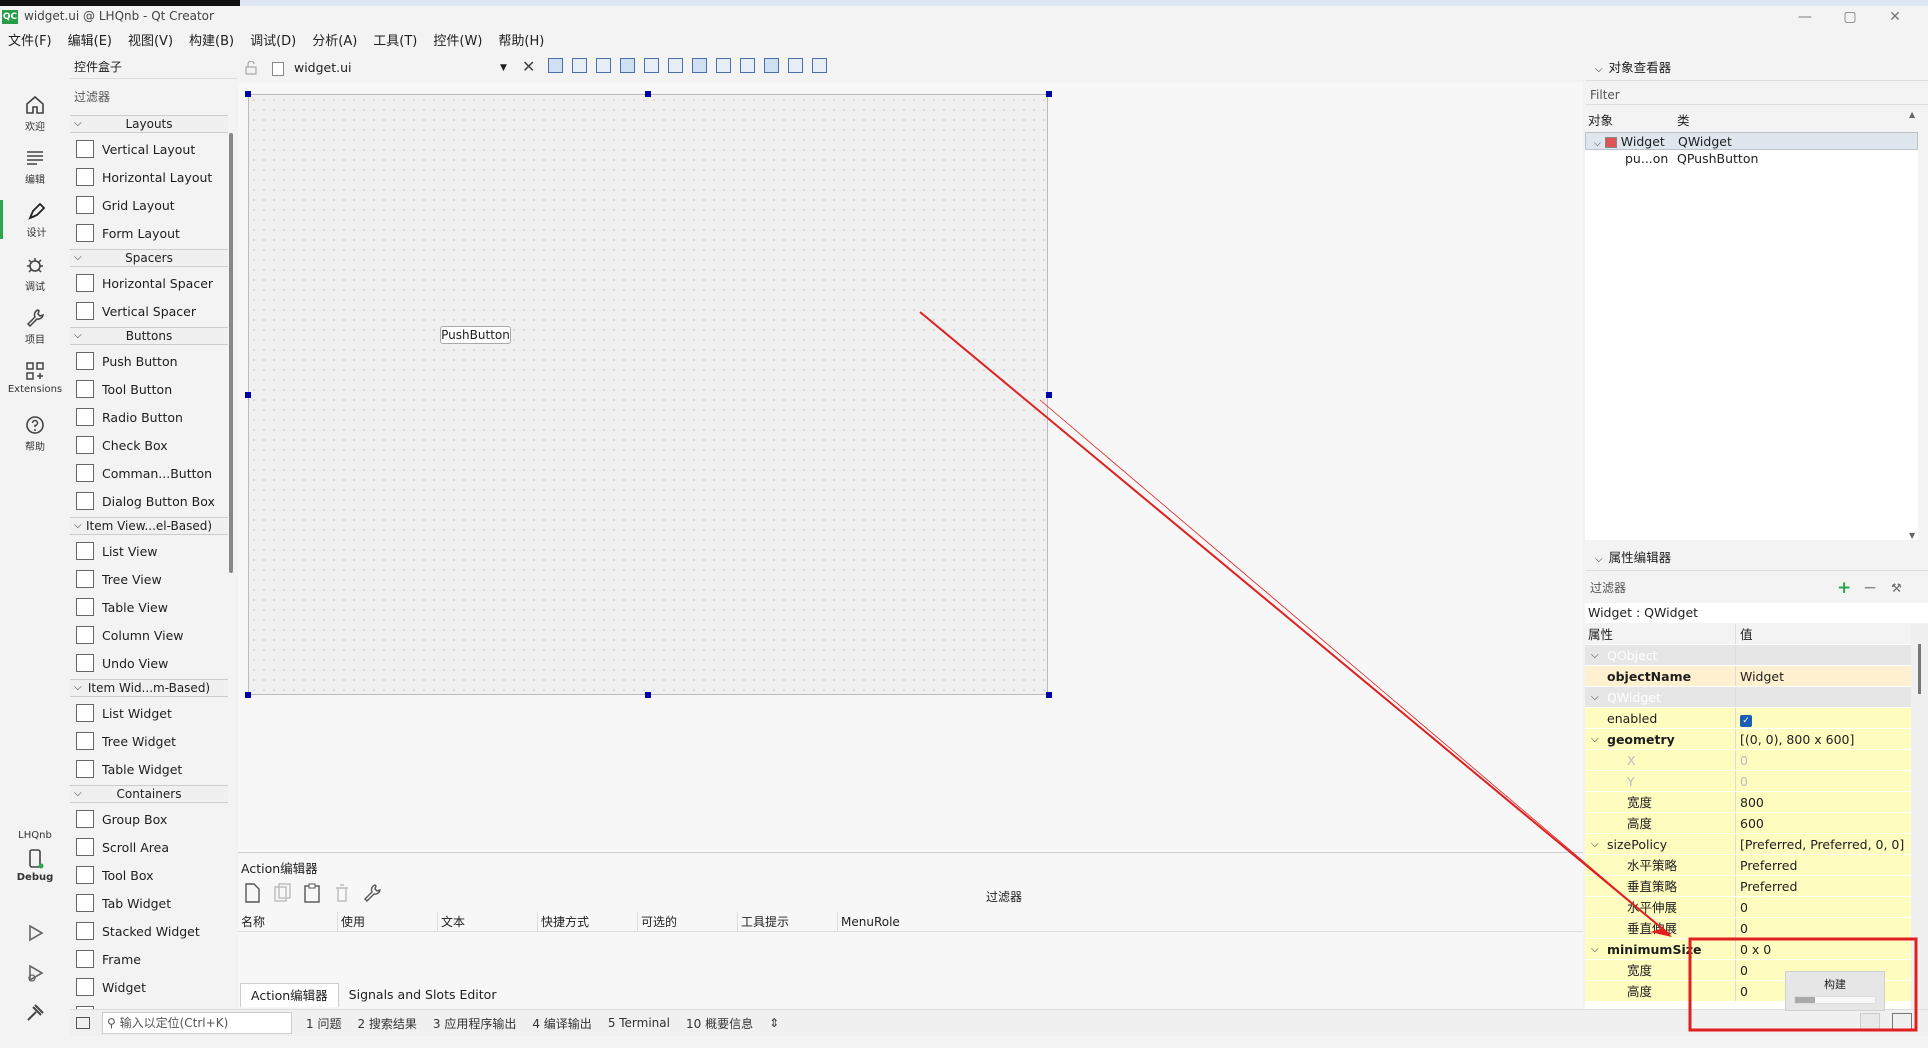 This screenshot has width=1928, height=1048. What do you see at coordinates (423, 995) in the screenshot?
I see `tab-signals-slots: Signals and Slots Editor` at bounding box center [423, 995].